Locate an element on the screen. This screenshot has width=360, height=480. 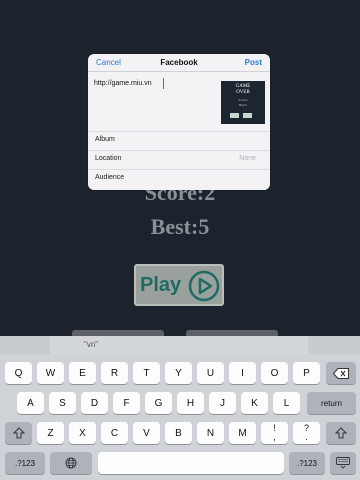
delete-key is located at coordinates (341, 373).